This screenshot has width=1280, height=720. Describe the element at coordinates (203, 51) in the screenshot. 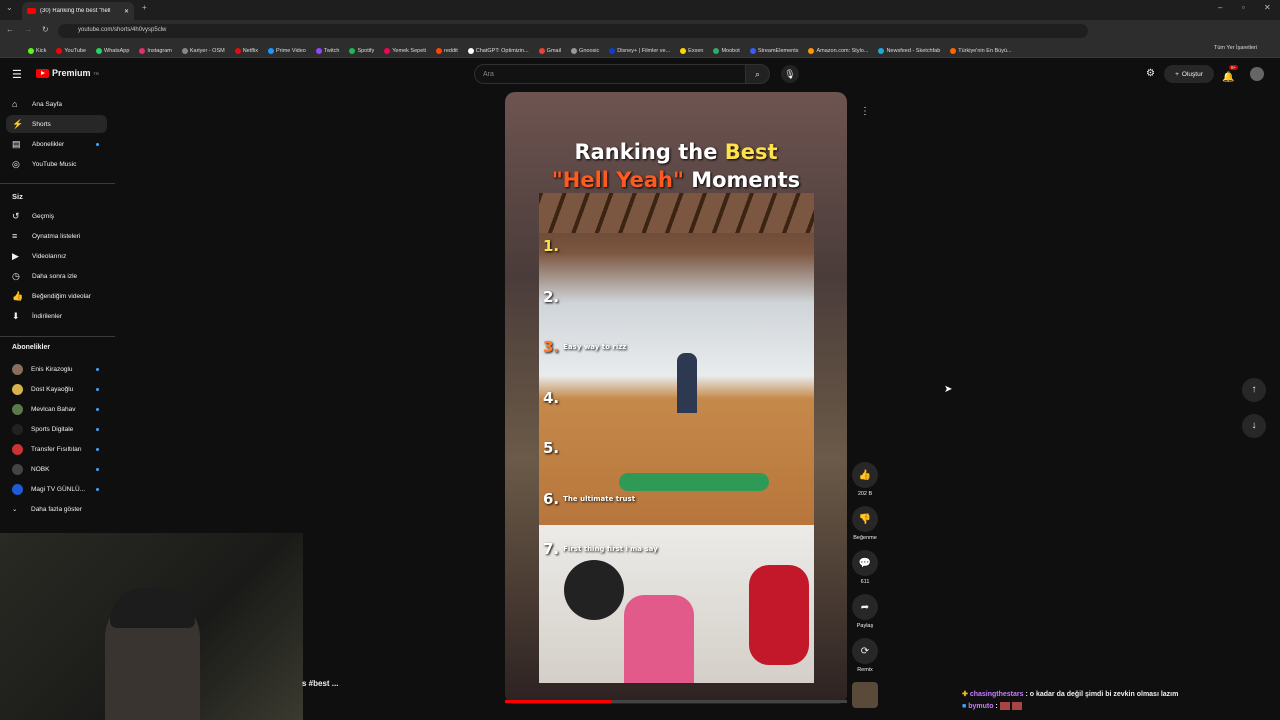

I see `bookmark-item: Kariyer - OSM` at that location.